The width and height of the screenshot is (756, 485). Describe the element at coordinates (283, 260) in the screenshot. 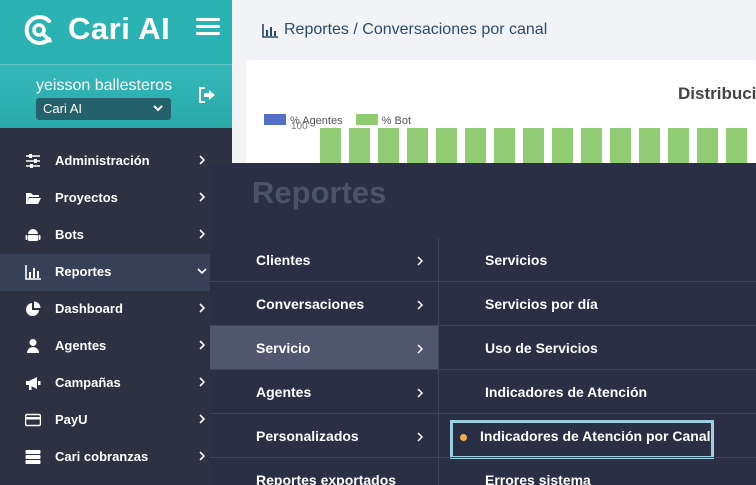

I see `menu-category-label: Clientes` at that location.